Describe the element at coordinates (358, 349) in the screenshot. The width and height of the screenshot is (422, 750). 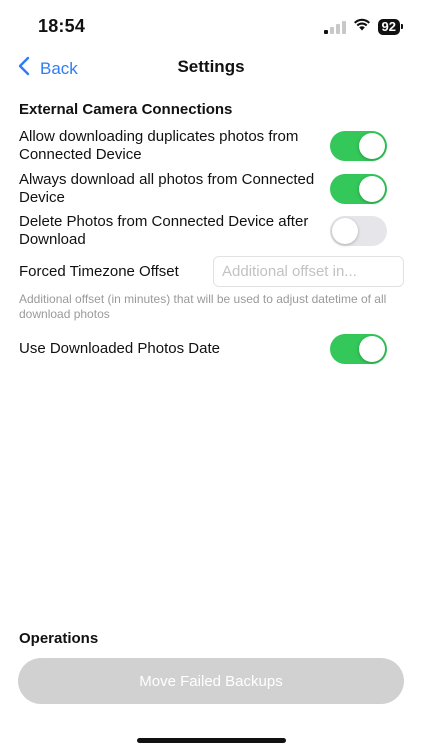
I see `use-downloaded-date-toggle` at that location.